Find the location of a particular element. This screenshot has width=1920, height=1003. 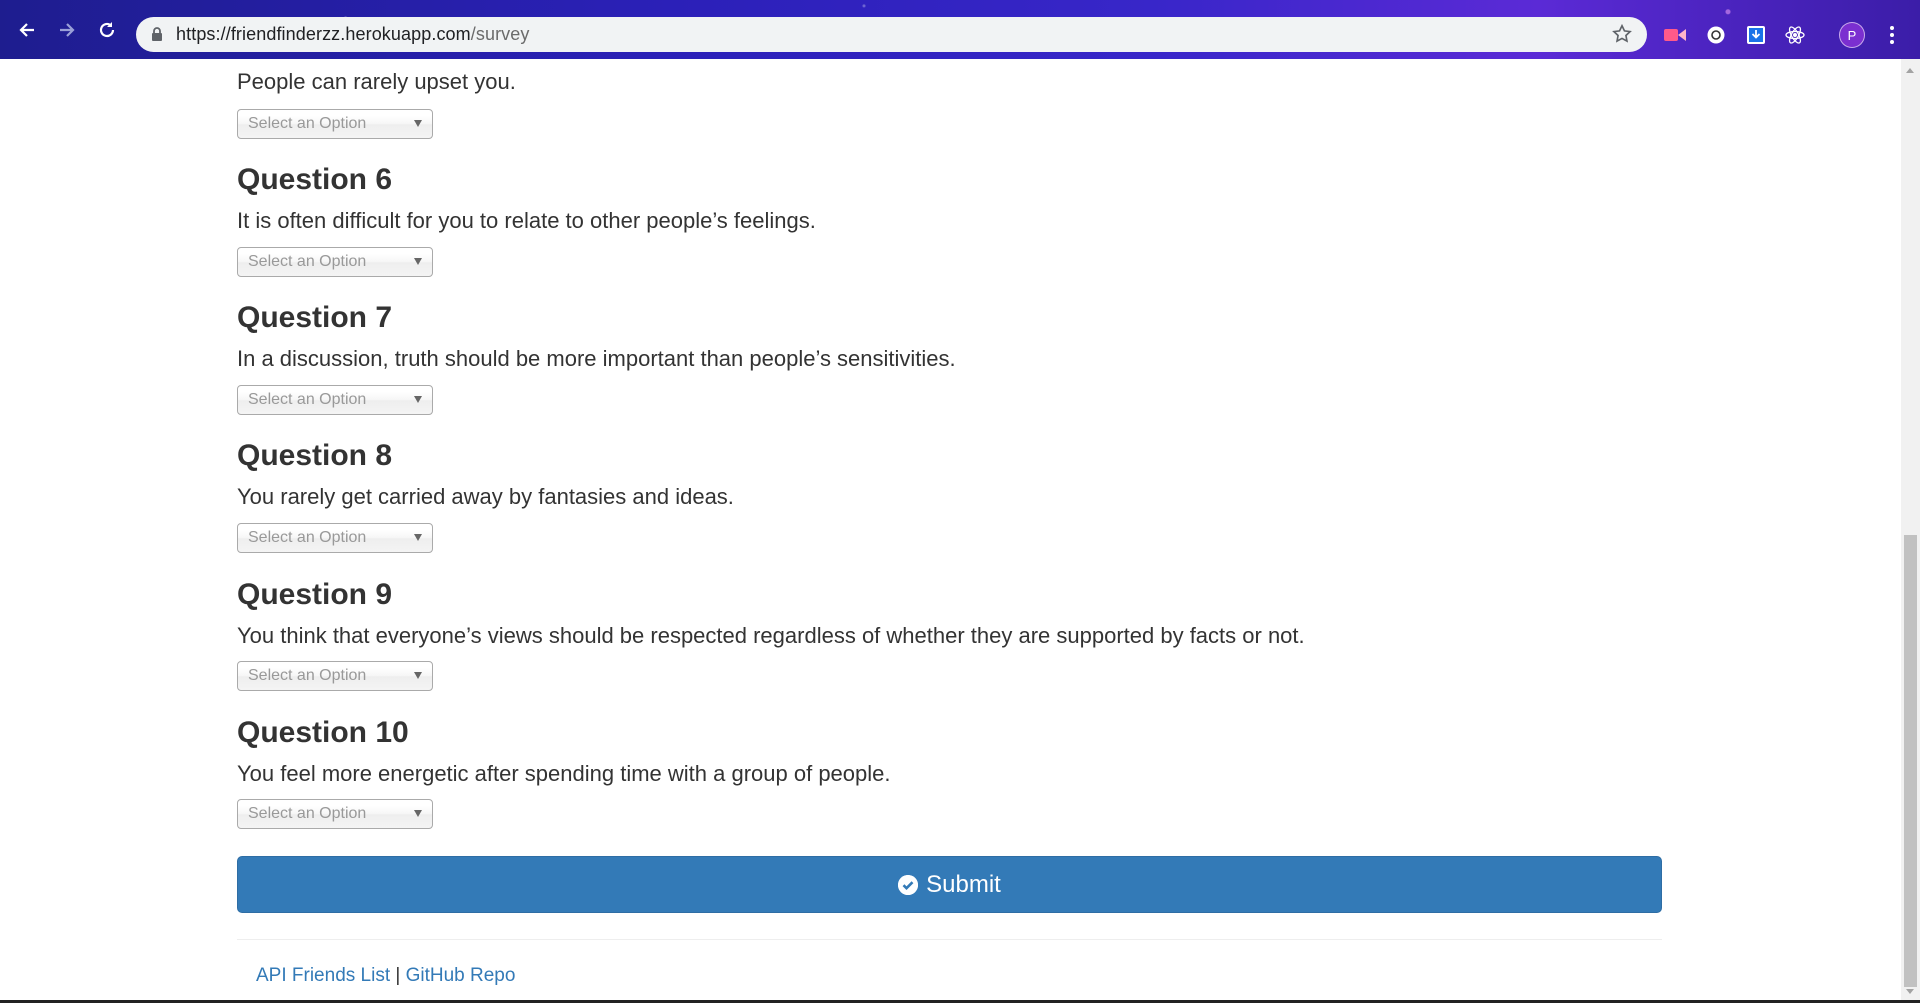

url-path: /survey is located at coordinates (500, 34).